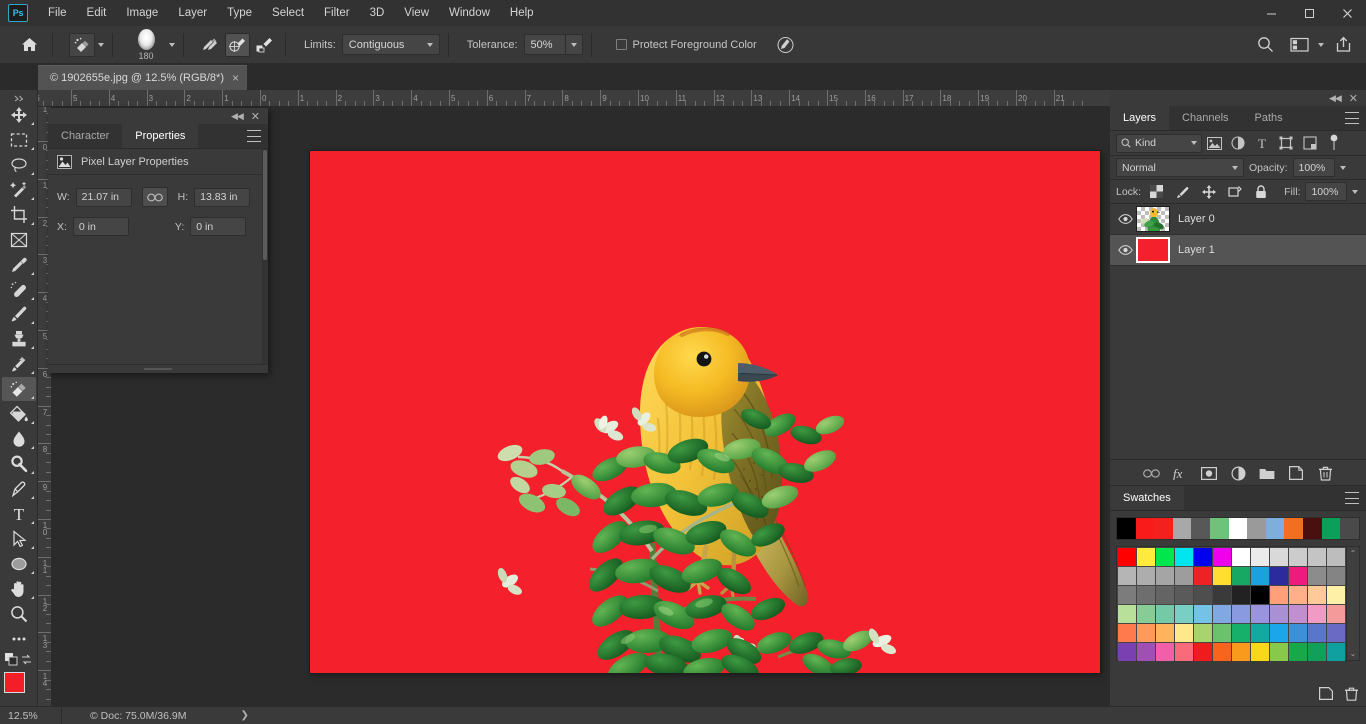 This screenshot has width=1366, height=724. I want to click on home-icon, so click(29, 45).